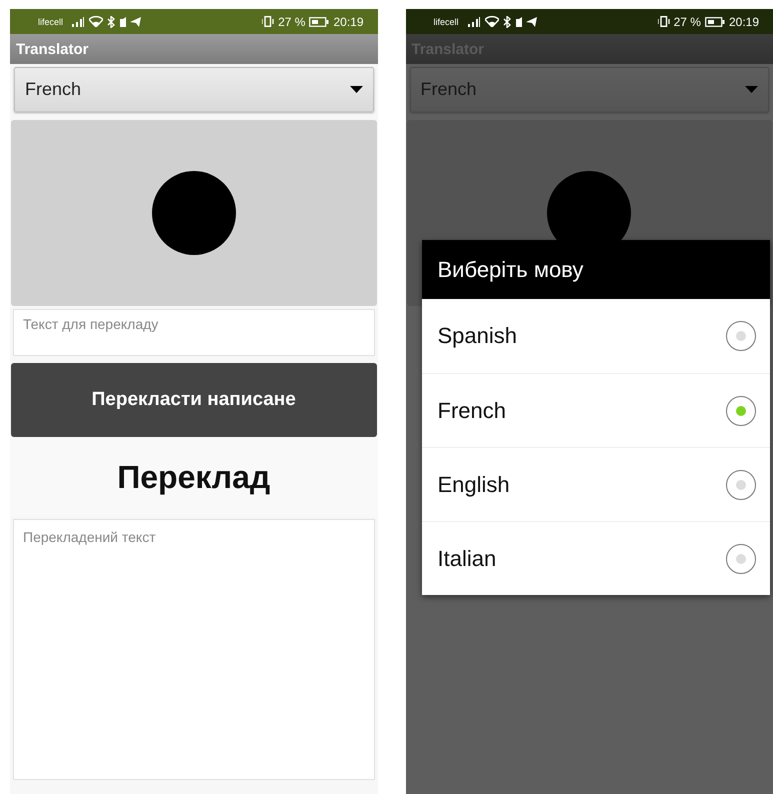  I want to click on language-dropdown: French, so click(194, 89).